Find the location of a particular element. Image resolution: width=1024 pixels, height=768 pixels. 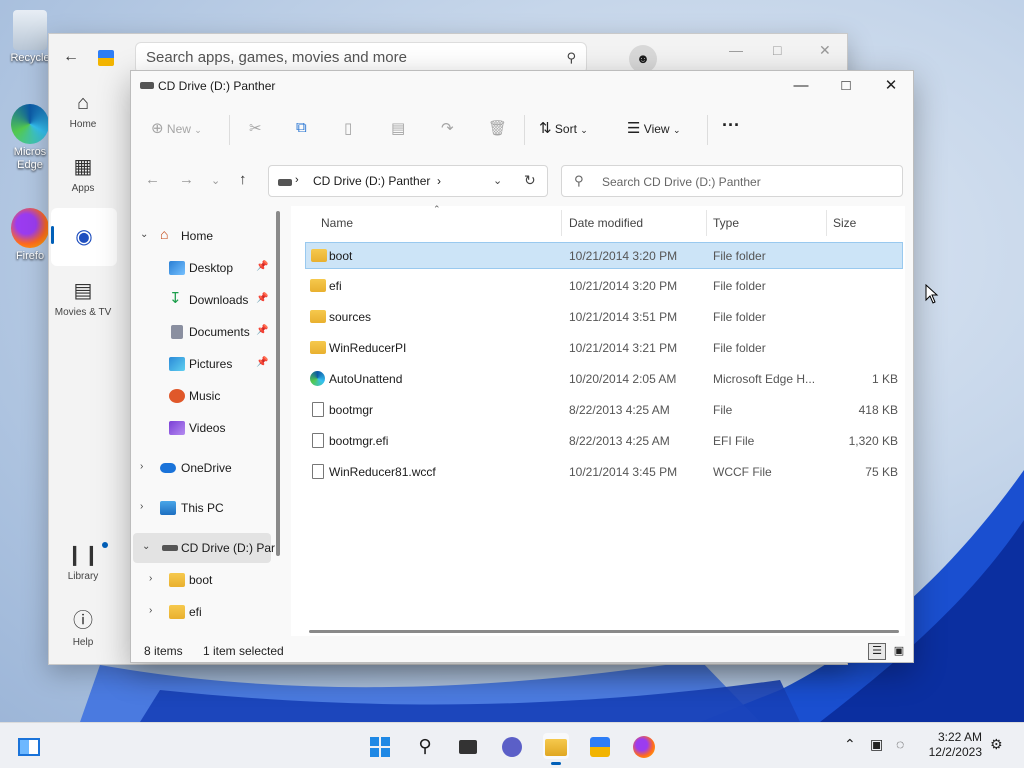

chat-icon is located at coordinates (512, 746).